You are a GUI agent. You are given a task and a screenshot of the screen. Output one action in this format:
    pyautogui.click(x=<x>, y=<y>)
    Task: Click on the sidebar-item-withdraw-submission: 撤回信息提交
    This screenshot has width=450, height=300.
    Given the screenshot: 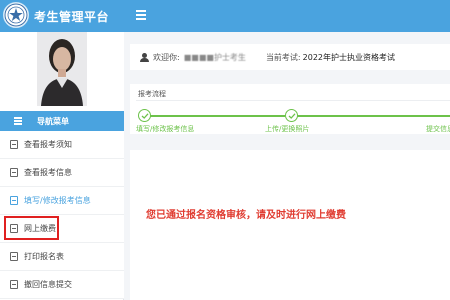 What is the action you would take?
    pyautogui.click(x=62, y=285)
    